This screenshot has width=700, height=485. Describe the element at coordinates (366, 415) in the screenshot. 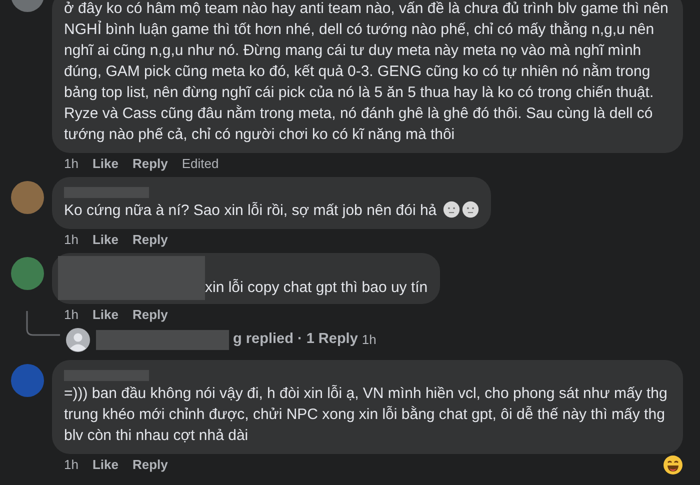

I see `comment-text: =))) ban đầu không nói vậy đi, h đòi xin lỗi ạ, VN mình hiền vcl, cho phong sát như mấy thg trung khéo mới chỉnh được, chửi NPC xong xin lỗi bằng chat gpt, ôi dễ thế này thì mấy thg blv còn thi nhau cợt nhả dài` at that location.